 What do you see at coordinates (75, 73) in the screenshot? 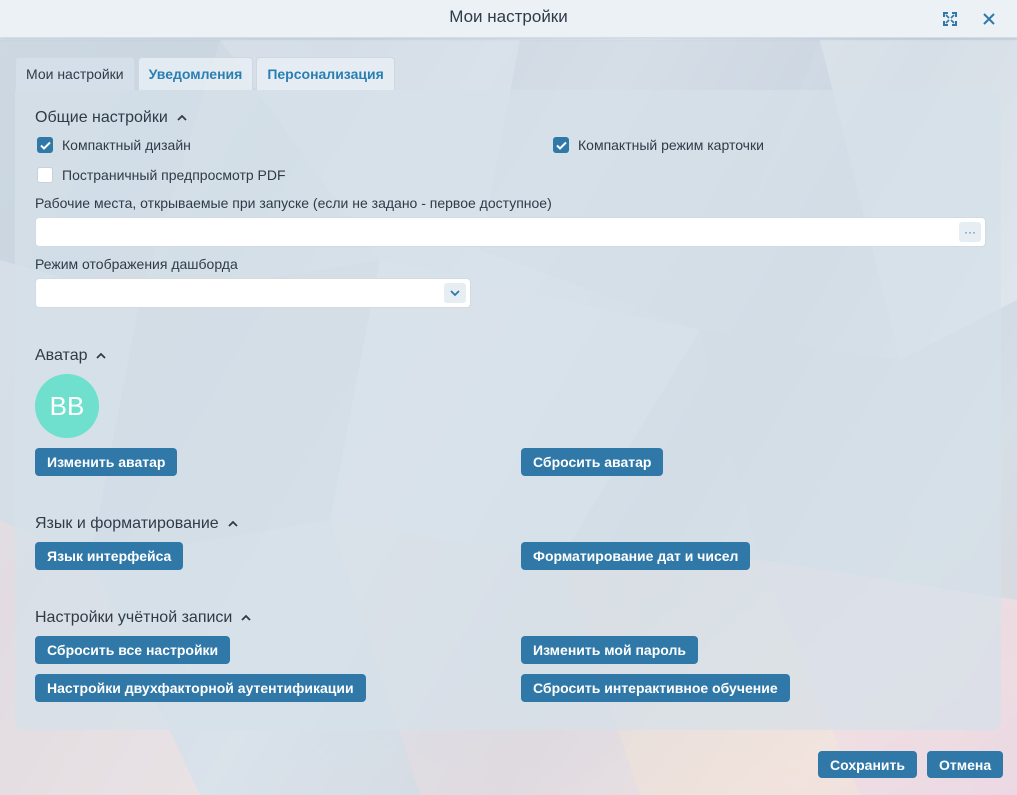
I see `tab-my-settings: Мои настройки` at bounding box center [75, 73].